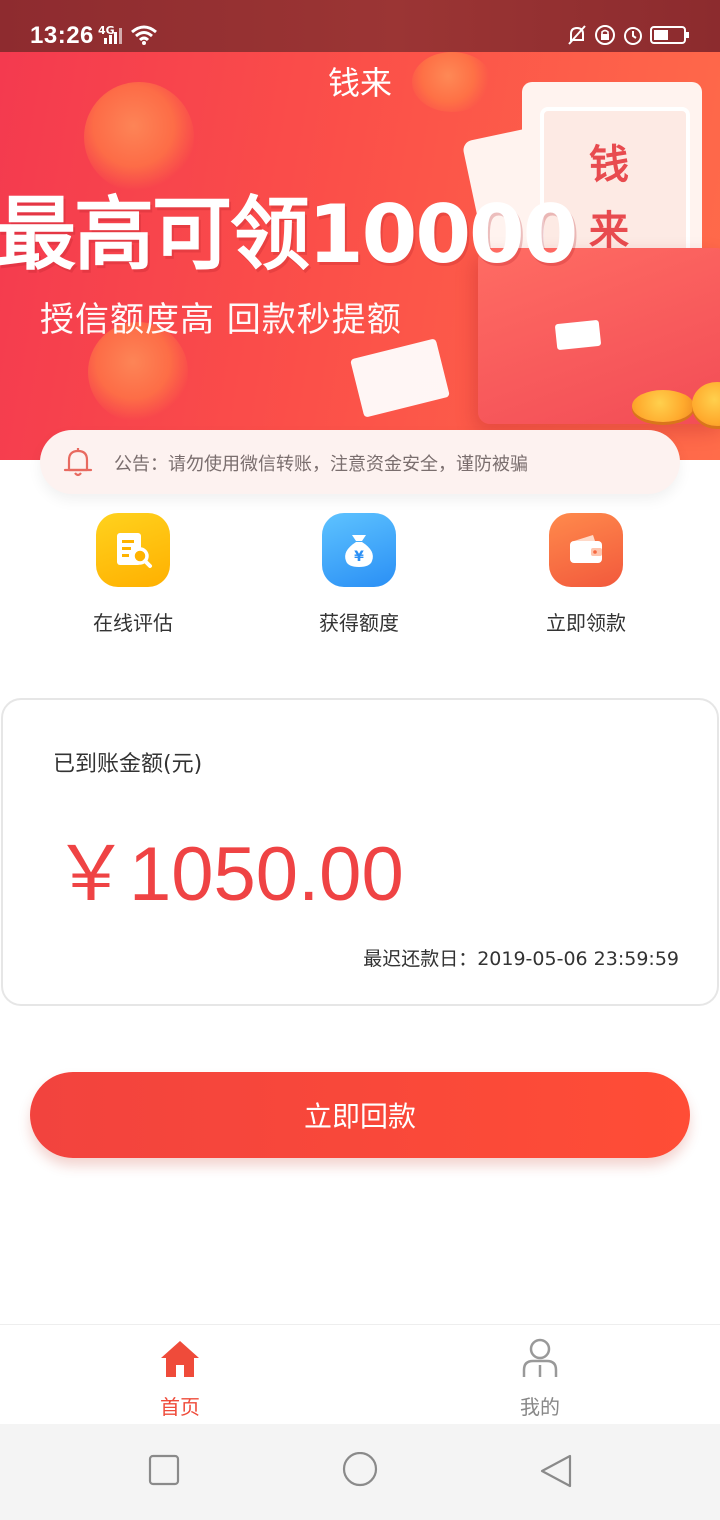 The height and width of the screenshot is (1520, 720). I want to click on tab-mine: 我的, so click(540, 1376).